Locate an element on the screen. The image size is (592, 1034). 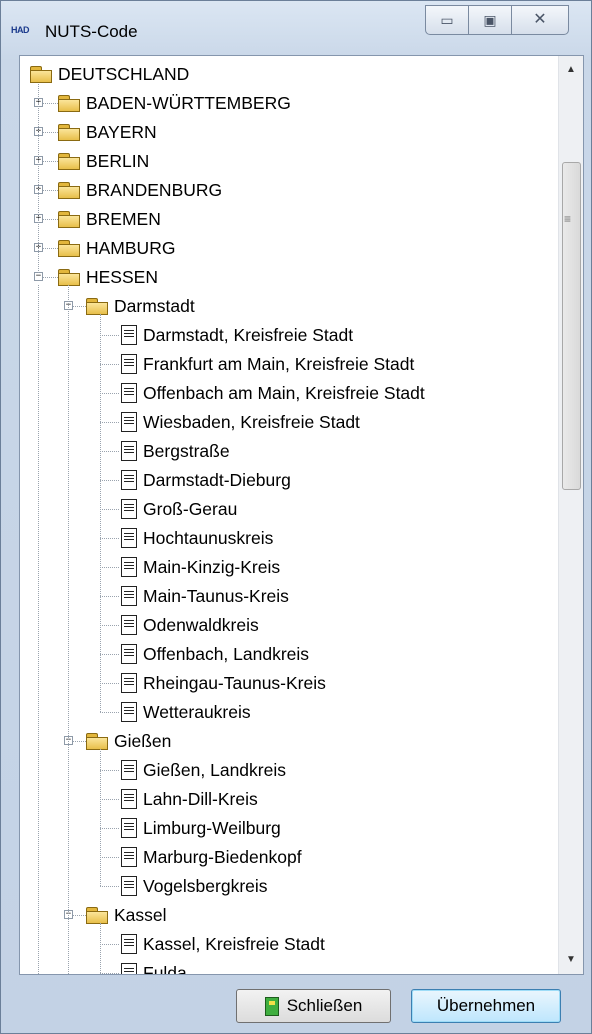
tree-node-state: BRANDENBURG is located at coordinates (140, 190).